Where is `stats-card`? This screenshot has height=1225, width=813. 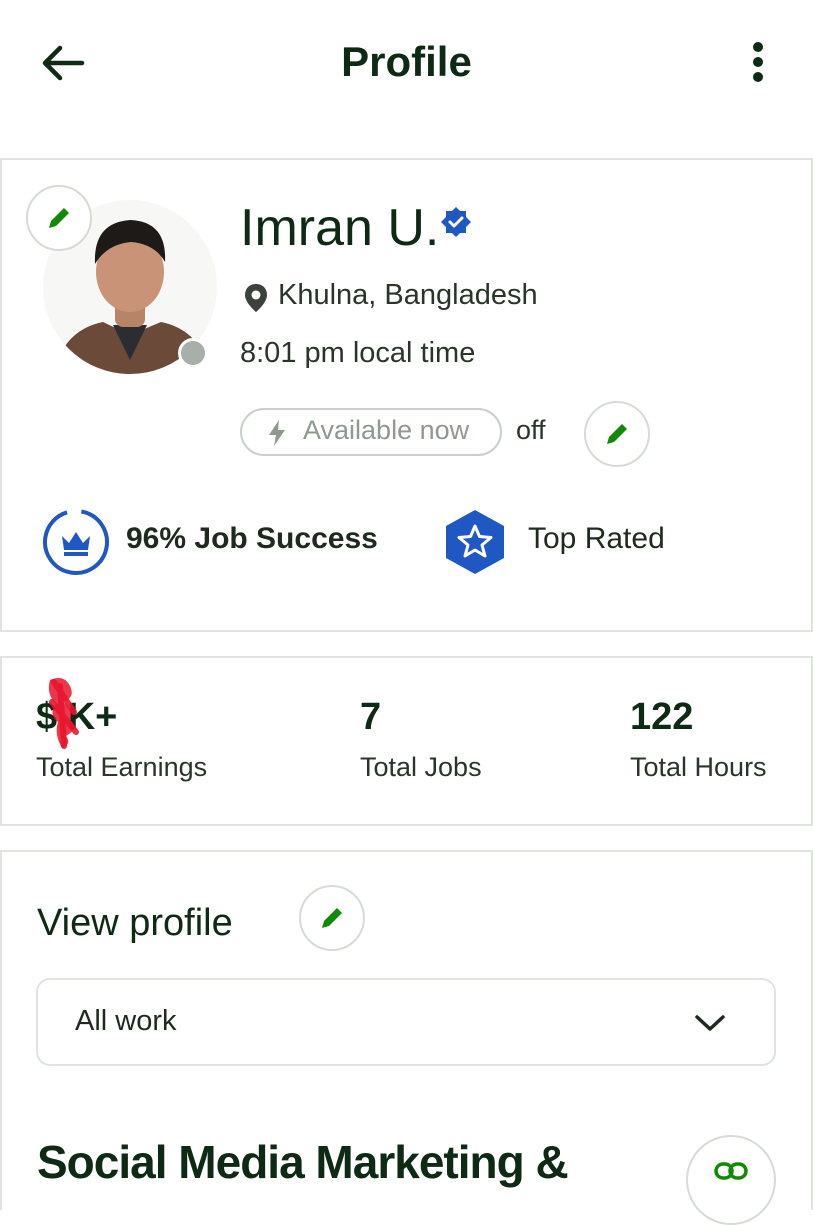
stats-card is located at coordinates (406, 741).